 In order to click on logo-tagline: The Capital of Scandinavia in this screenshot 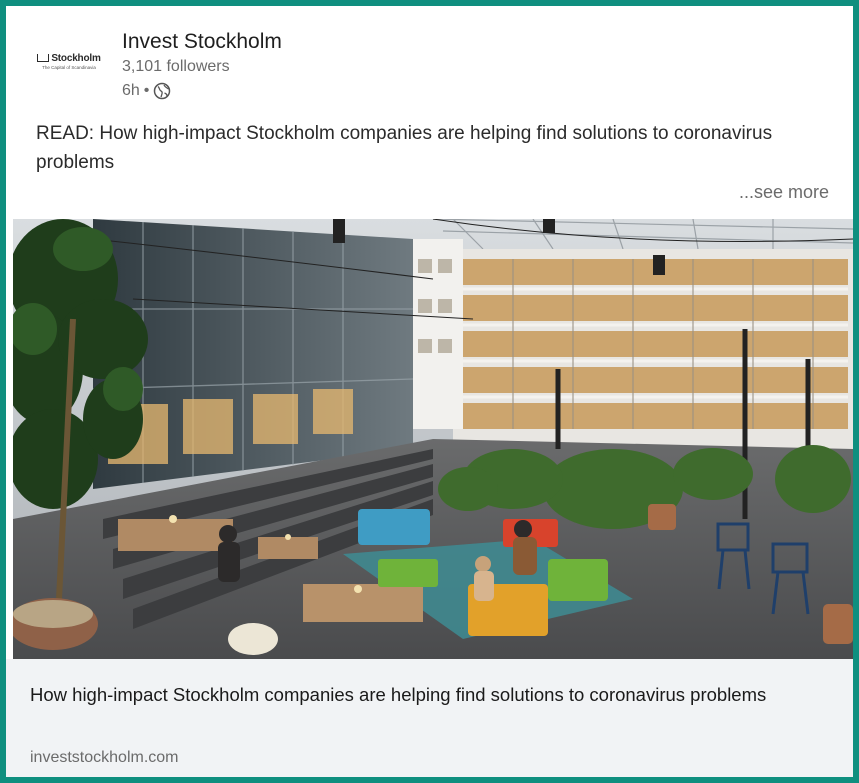, I will do `click(69, 67)`.